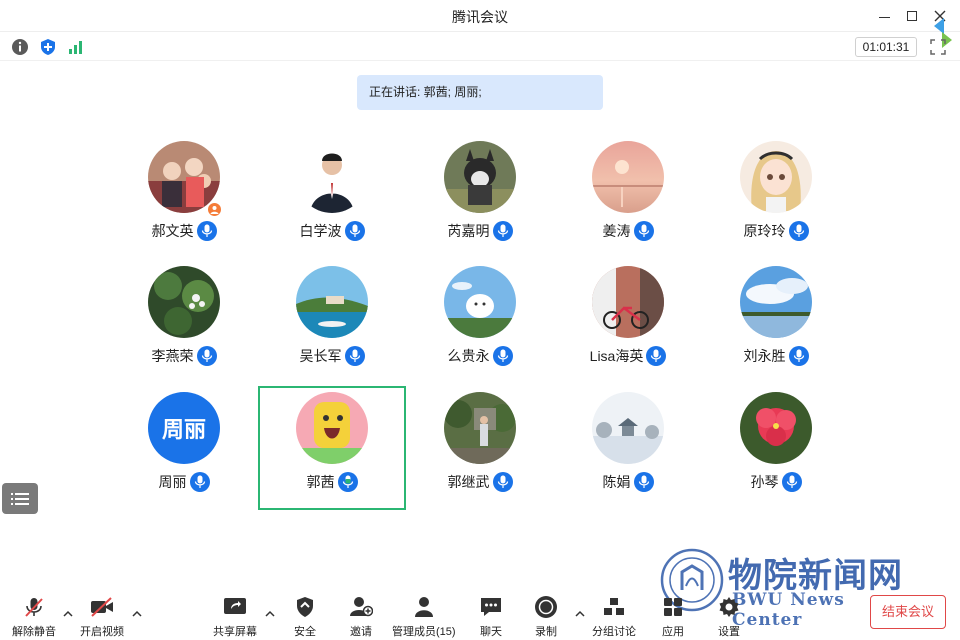 The height and width of the screenshot is (640, 960). Describe the element at coordinates (480, 47) in the screenshot. I see `status-bar: 01:01:31` at that location.